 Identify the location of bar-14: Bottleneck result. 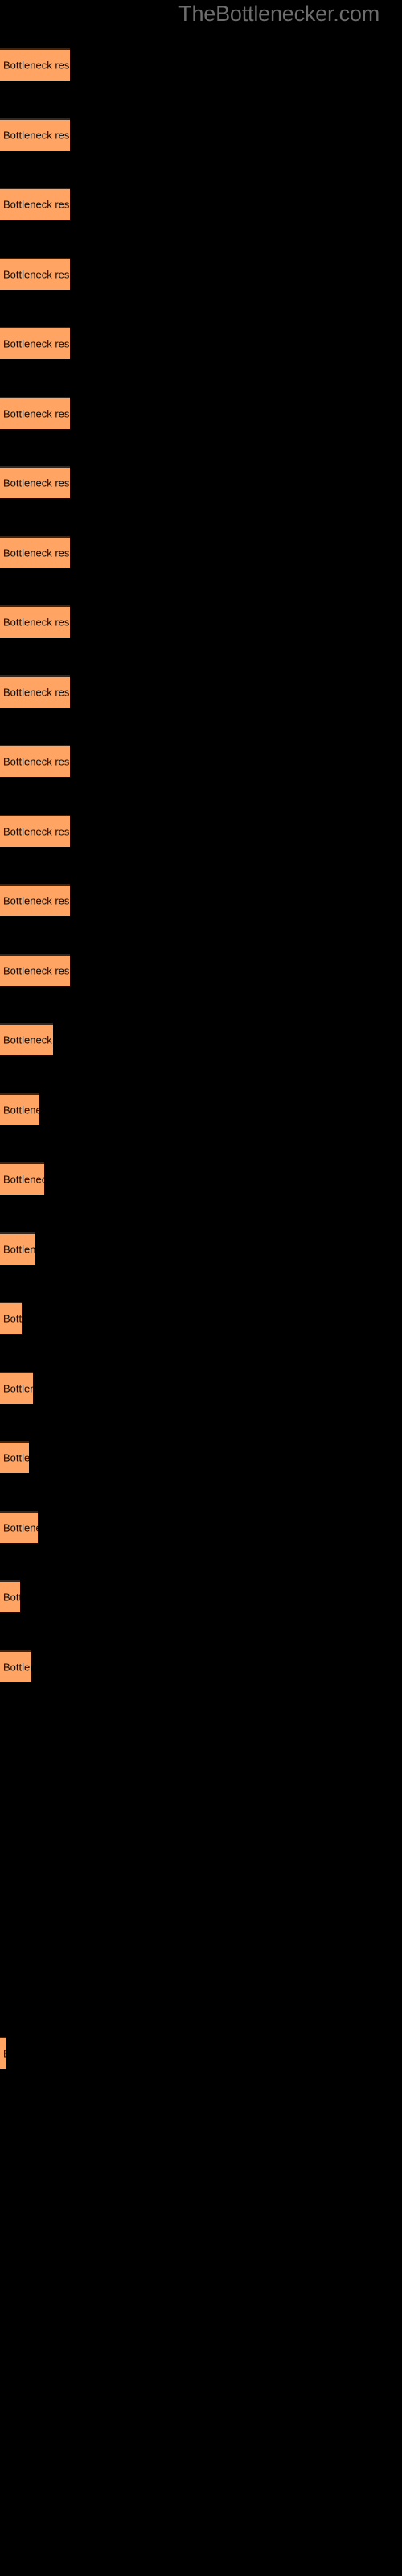
(35, 970).